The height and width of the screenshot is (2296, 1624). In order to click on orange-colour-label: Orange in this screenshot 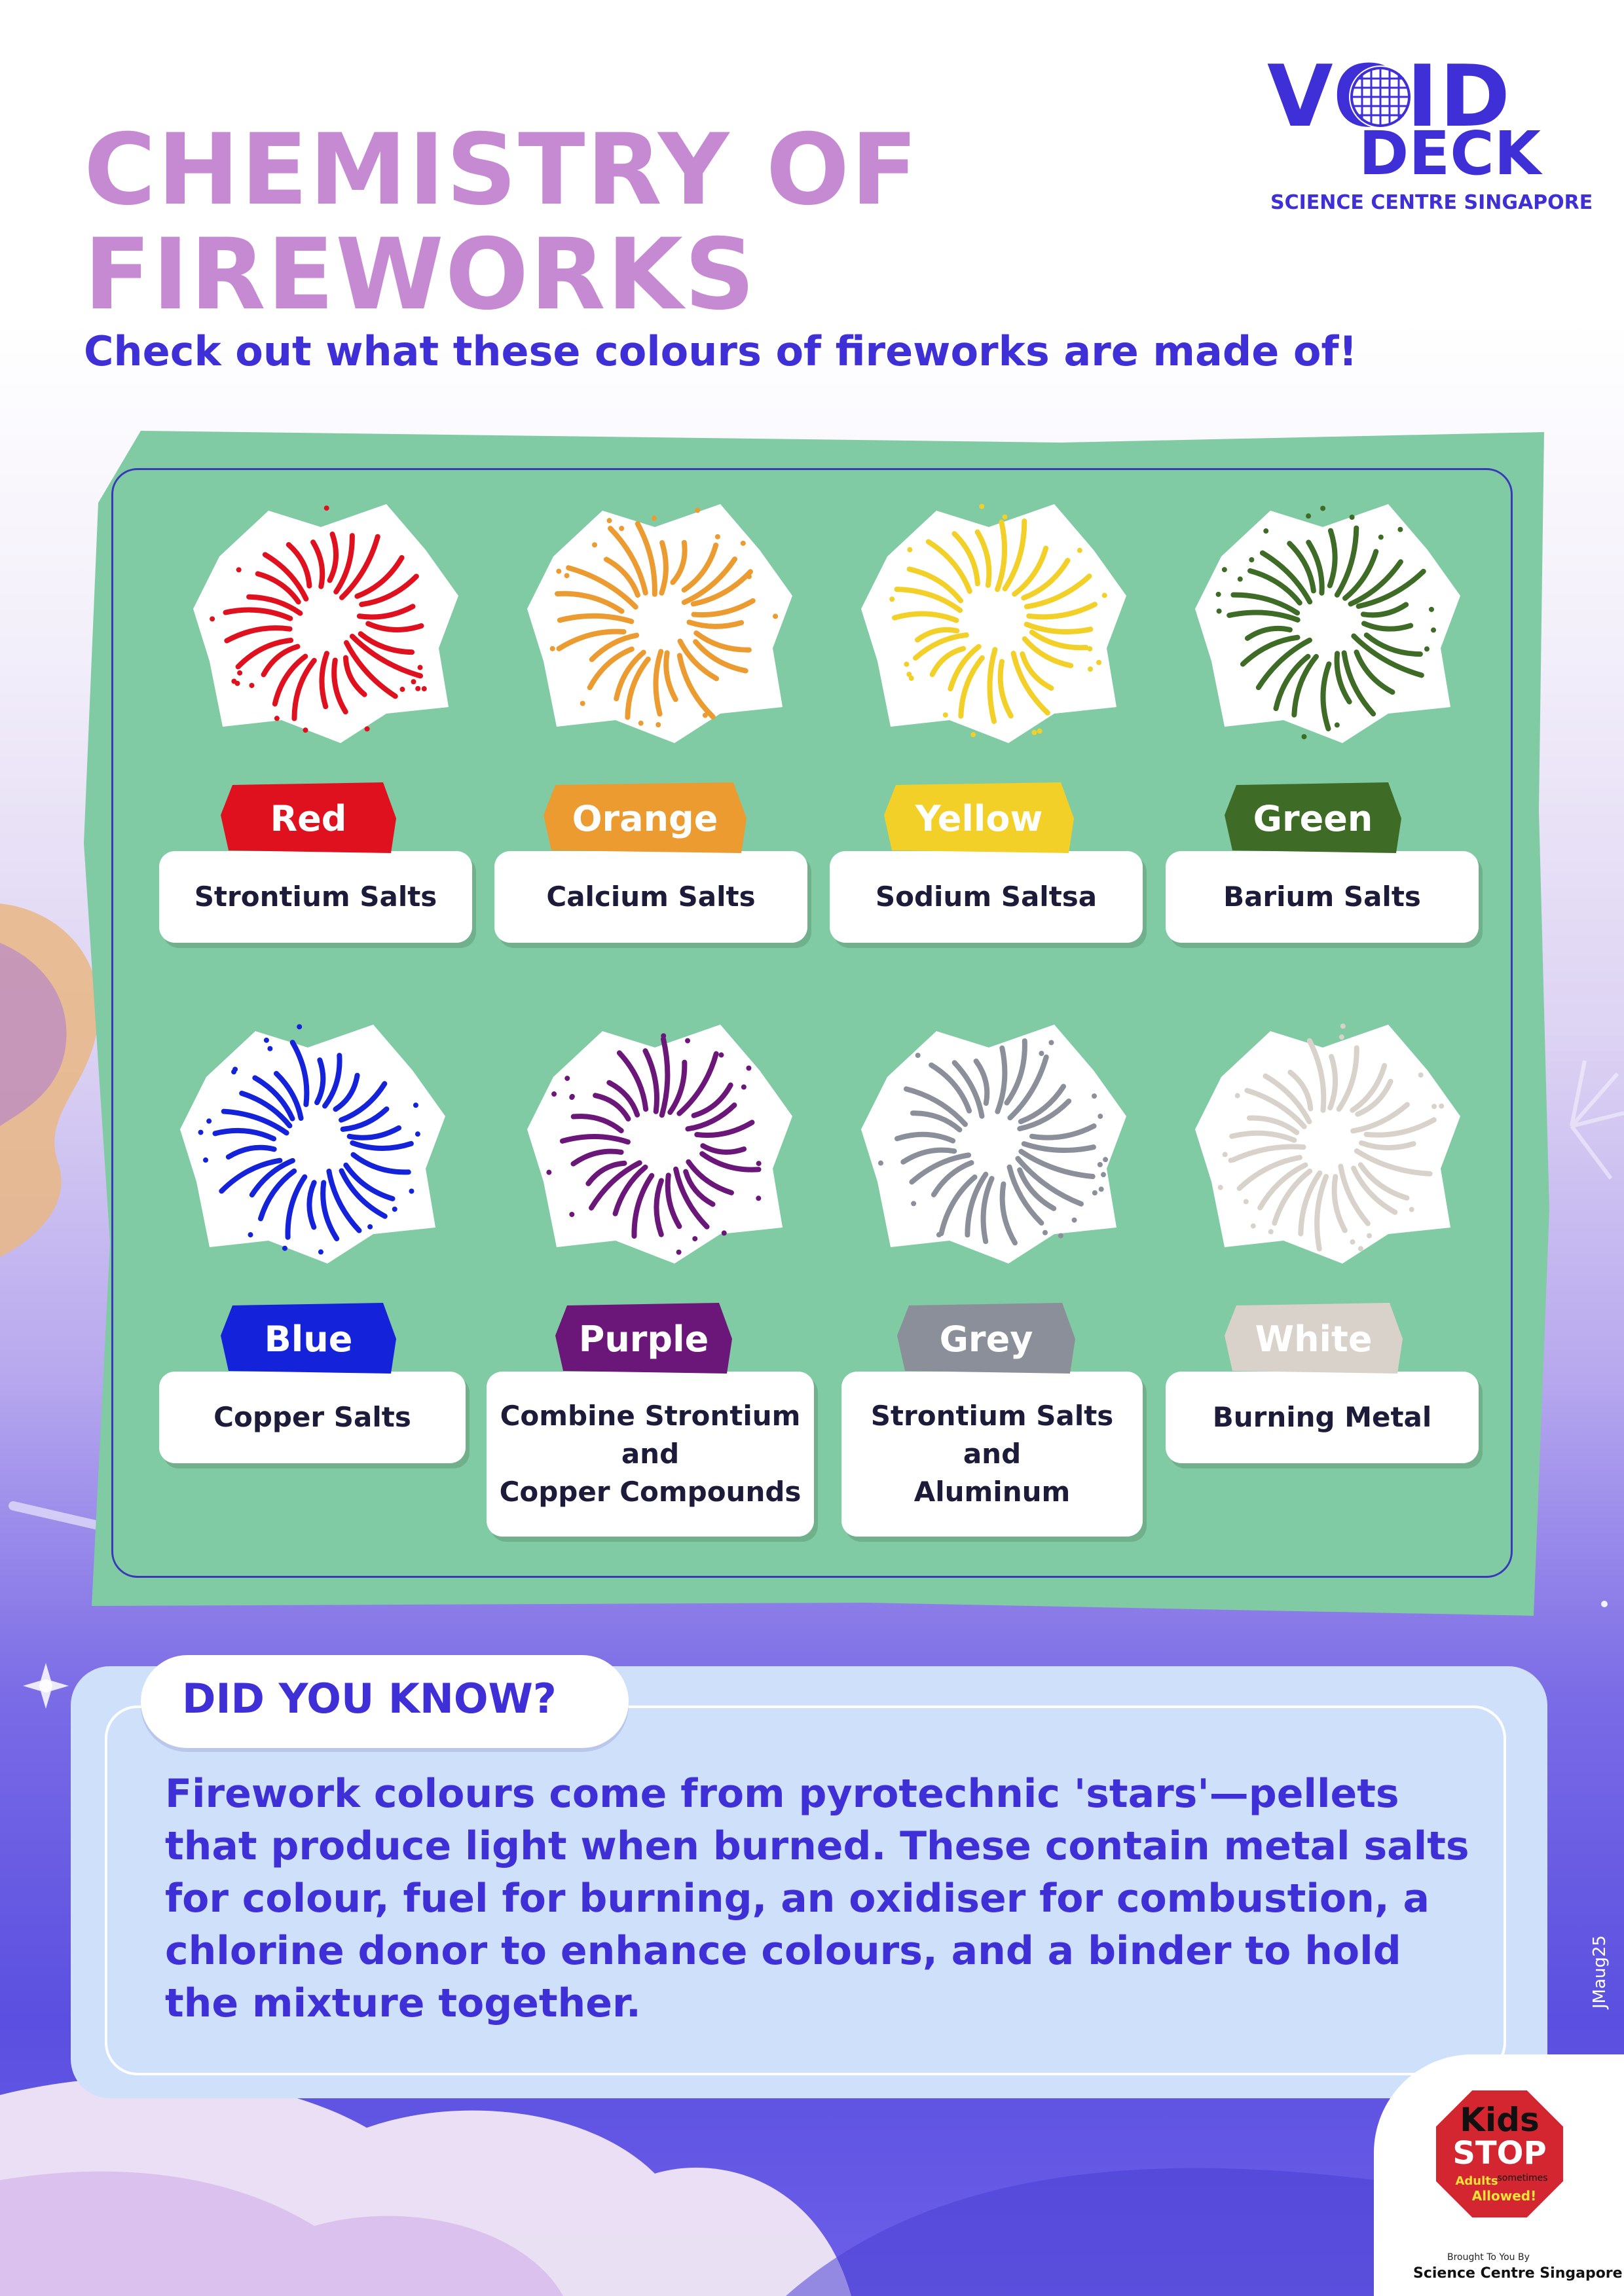, I will do `click(645, 818)`.